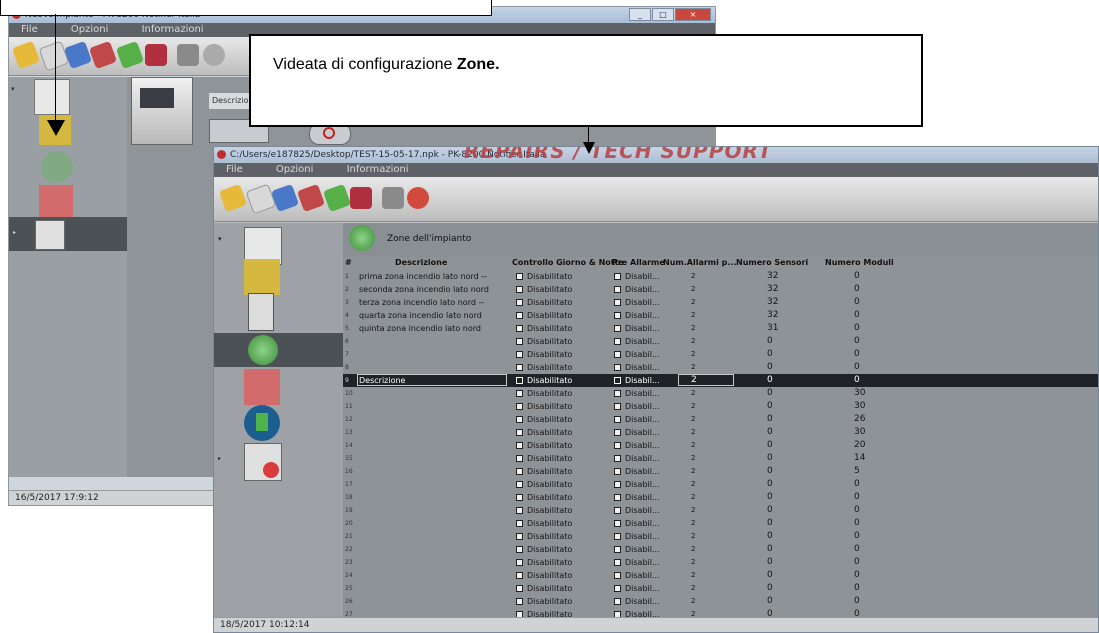  What do you see at coordinates (720, 367) in the screenshot?
I see `table-row: 8 Disabilitato Disabil... 2 0 0` at bounding box center [720, 367].